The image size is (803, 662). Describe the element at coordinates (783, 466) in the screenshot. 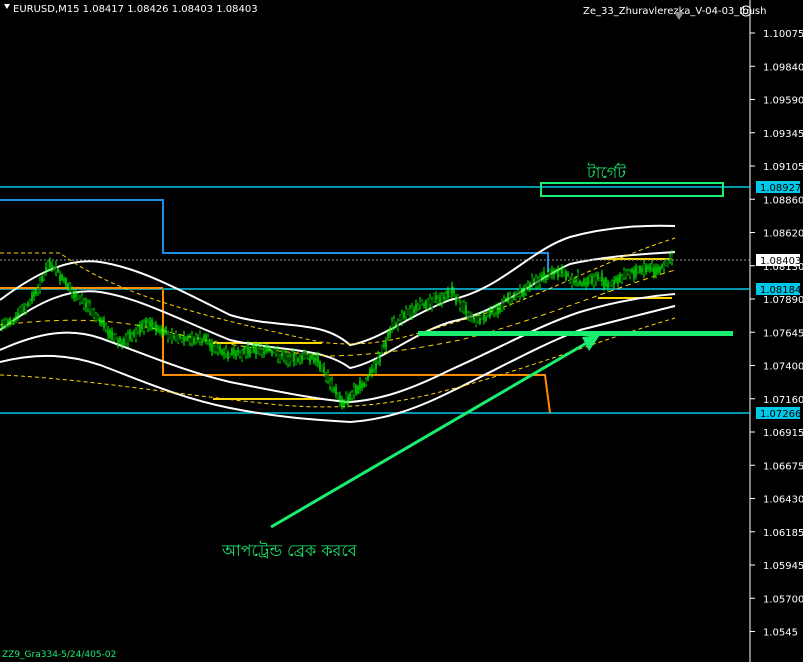

I see `price-tick-label: 1.06675` at that location.